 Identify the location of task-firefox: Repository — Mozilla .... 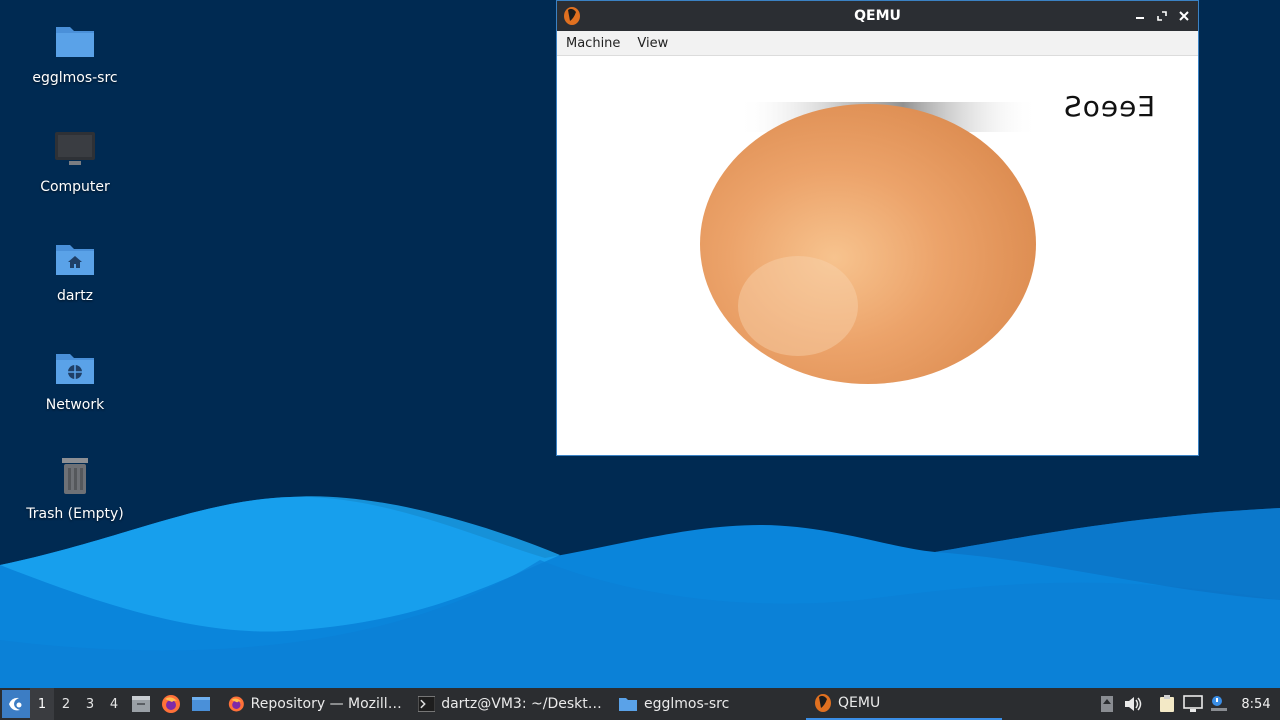
(315, 704).